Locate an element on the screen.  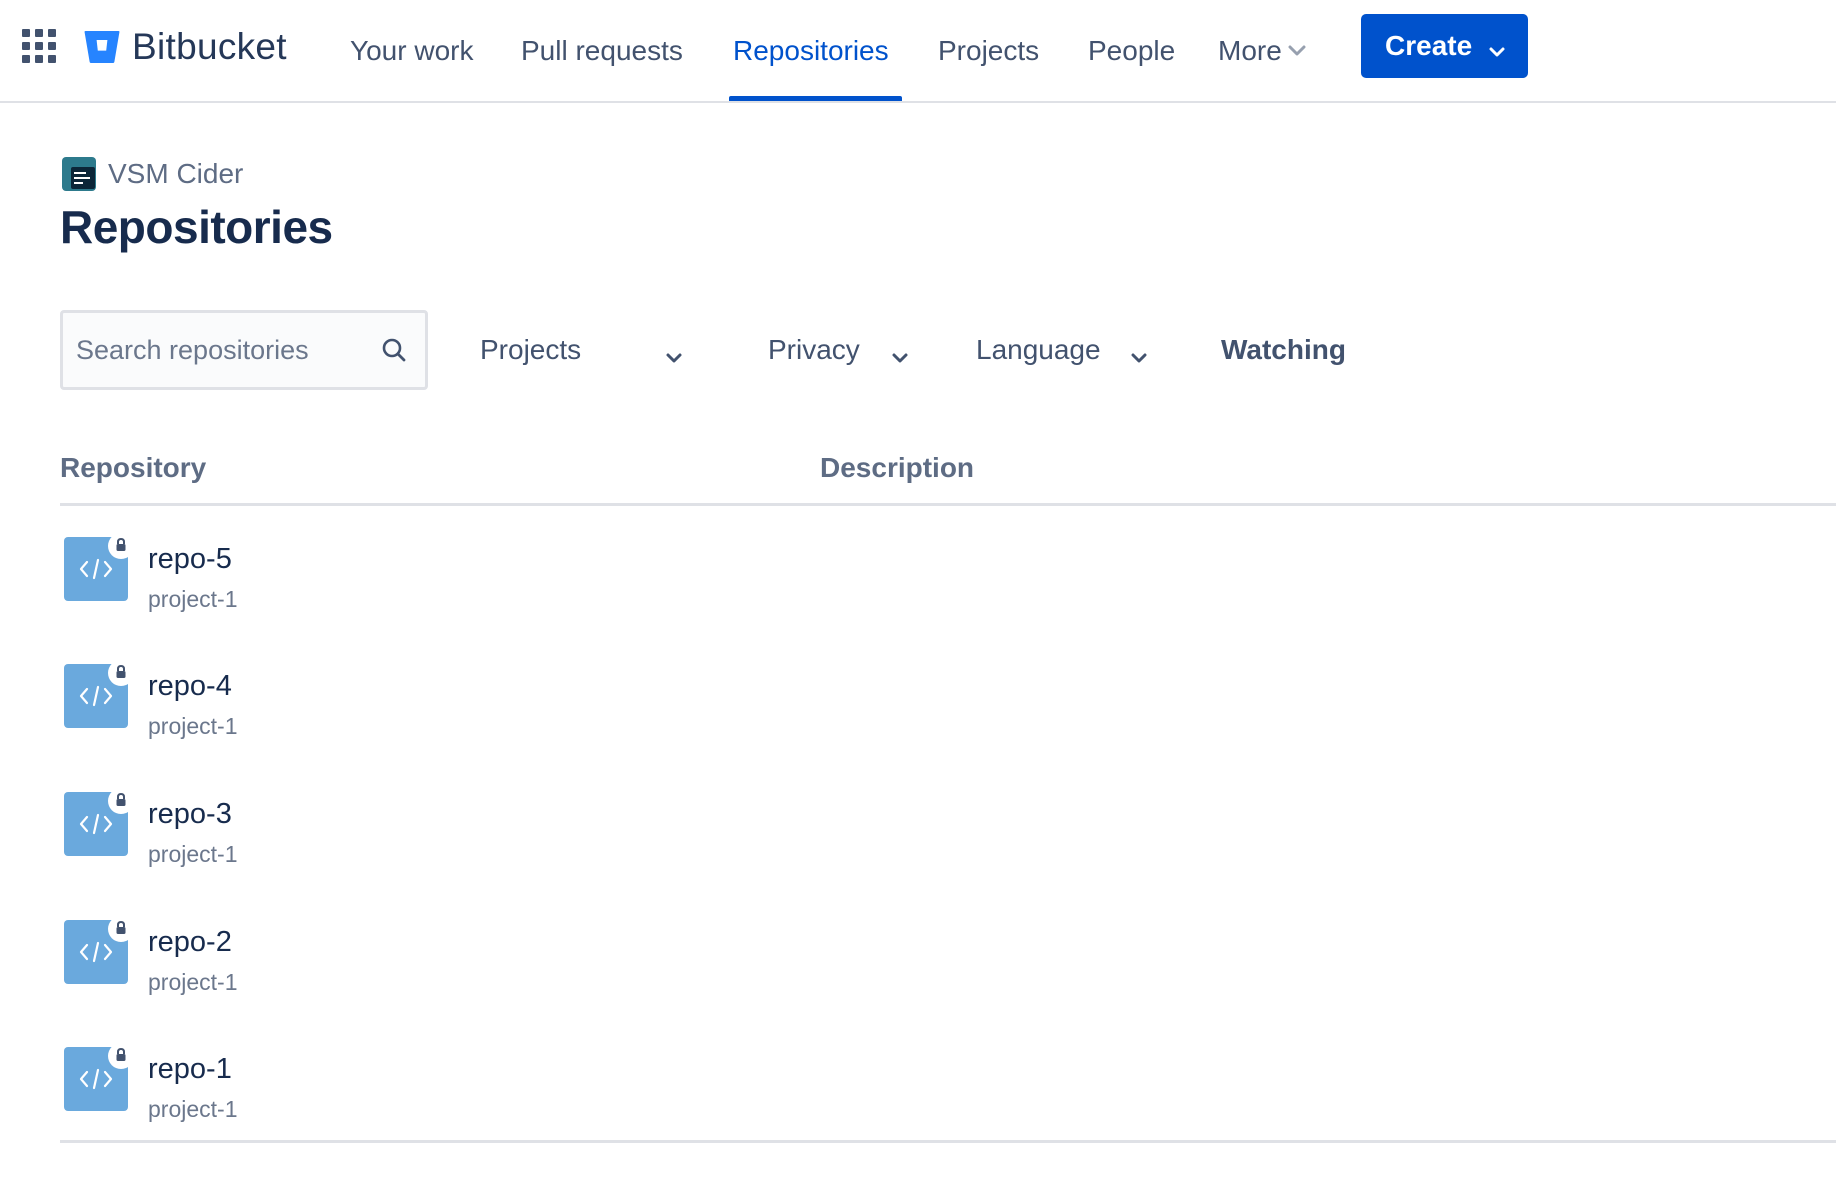
nav-people: People is located at coordinates (1131, 50).